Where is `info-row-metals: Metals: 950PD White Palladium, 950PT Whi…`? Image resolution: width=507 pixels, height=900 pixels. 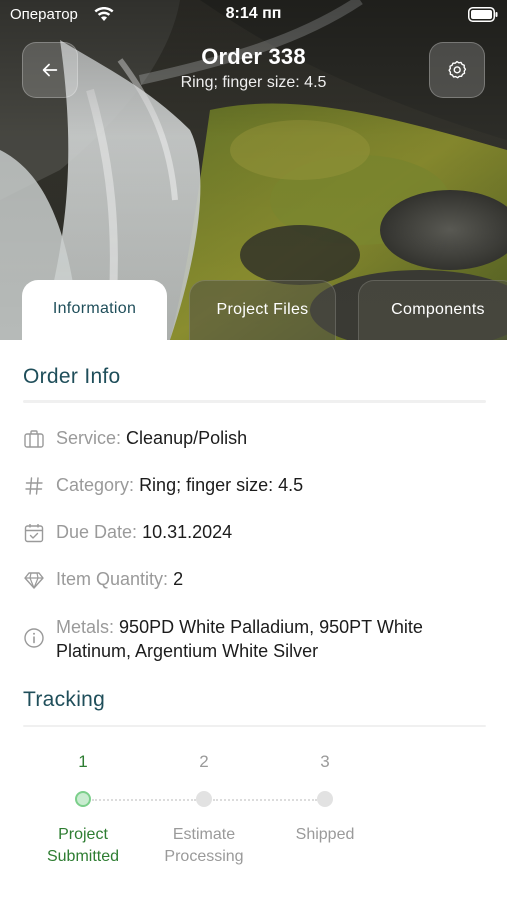
info-row-metals: Metals: 950PD White Palladium, 950PT Whi… is located at coordinates (258, 639).